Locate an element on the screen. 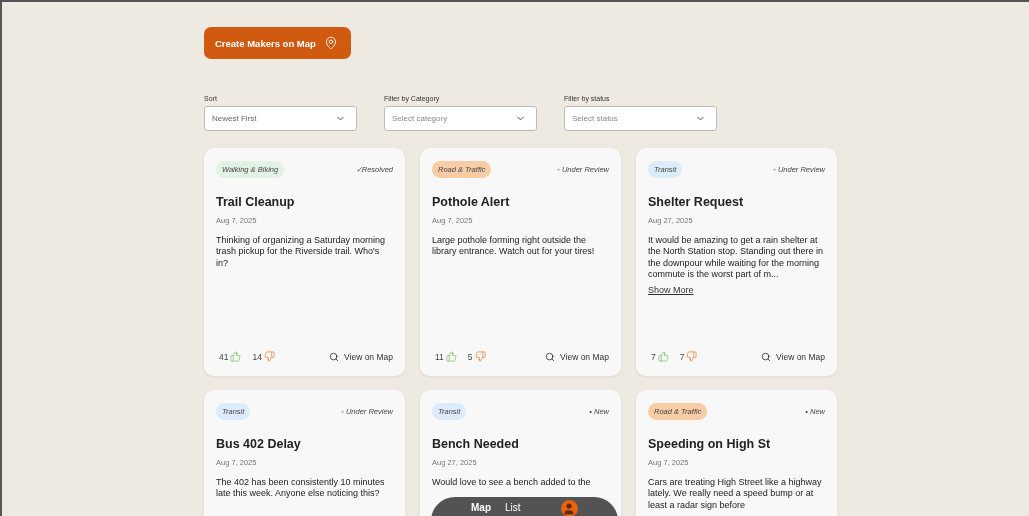 The width and height of the screenshot is (1029, 516). select-value: Select category is located at coordinates (420, 118).